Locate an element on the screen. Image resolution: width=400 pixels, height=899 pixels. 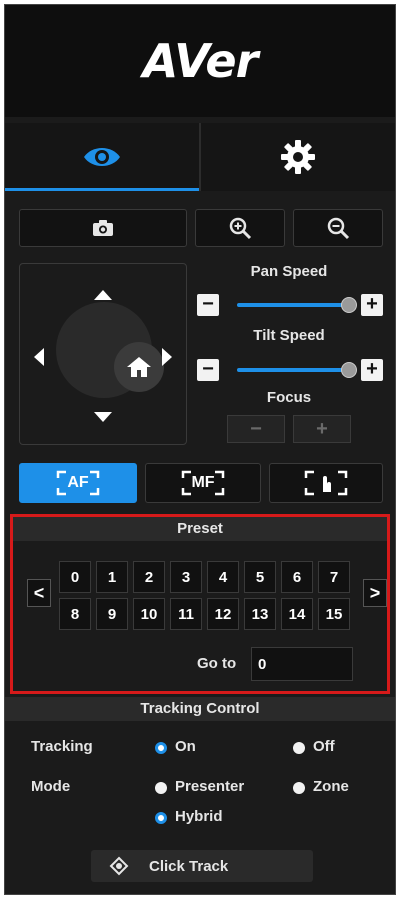
home-button is located at coordinates (139, 367).